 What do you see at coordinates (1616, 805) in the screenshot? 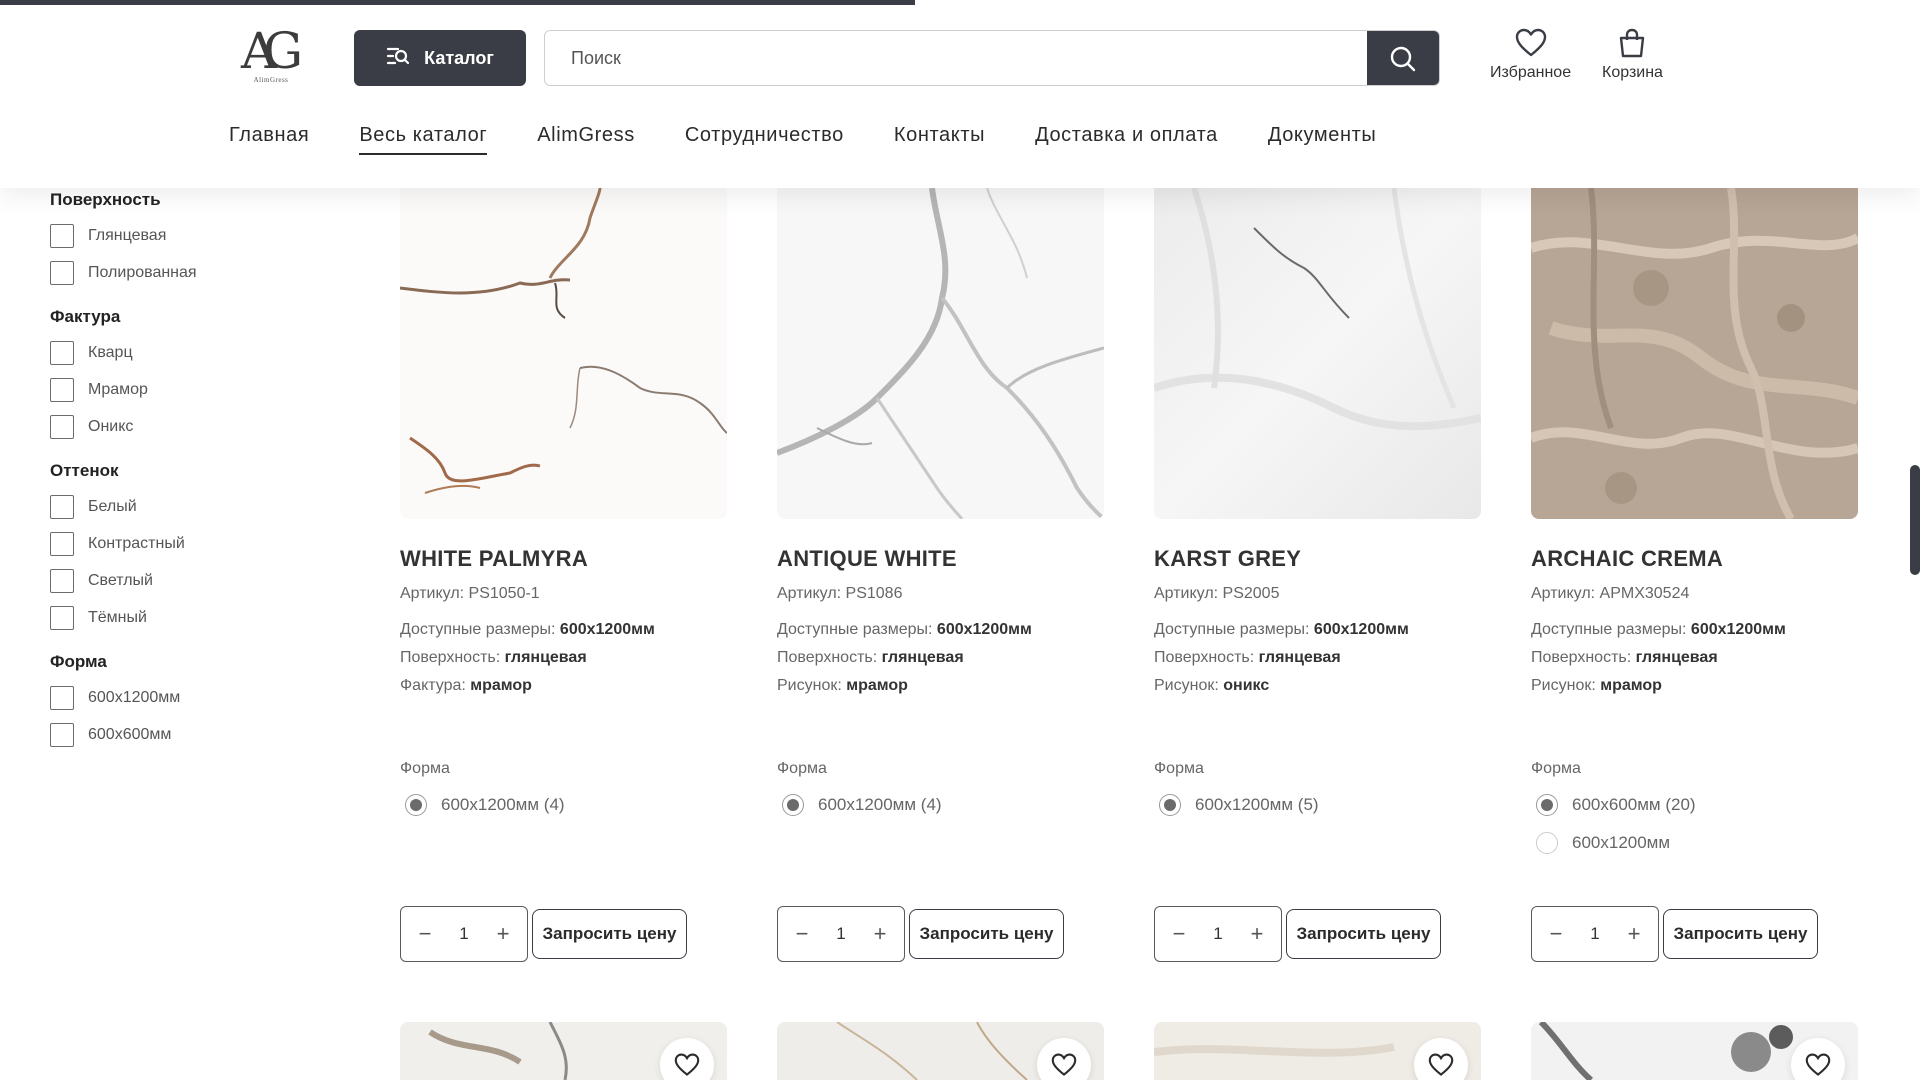
I see `forma-option: 600x600мм (20)` at bounding box center [1616, 805].